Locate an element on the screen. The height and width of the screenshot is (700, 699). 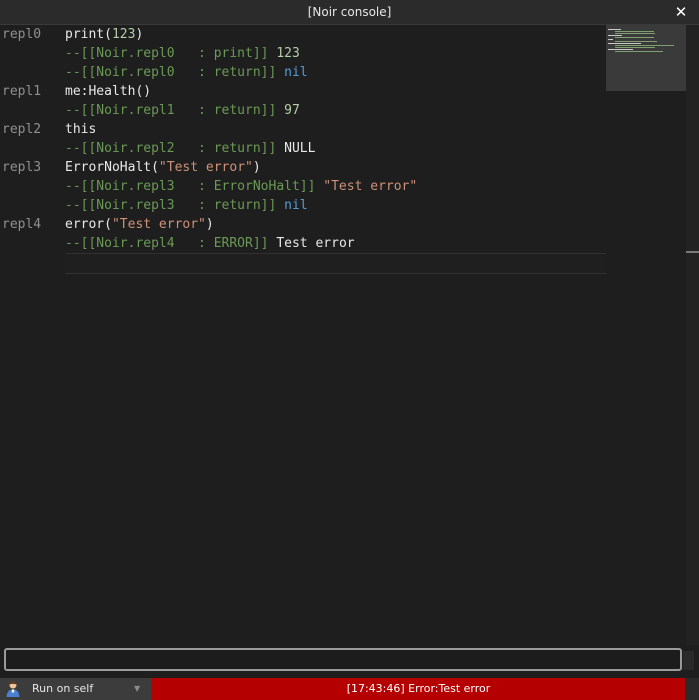
line-code: print(123) is located at coordinates (104, 34).